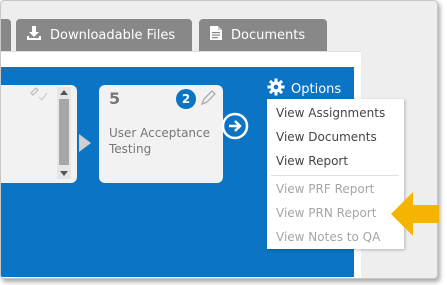 Image resolution: width=447 pixels, height=285 pixels. What do you see at coordinates (316, 89) in the screenshot?
I see `options-label: Options` at bounding box center [316, 89].